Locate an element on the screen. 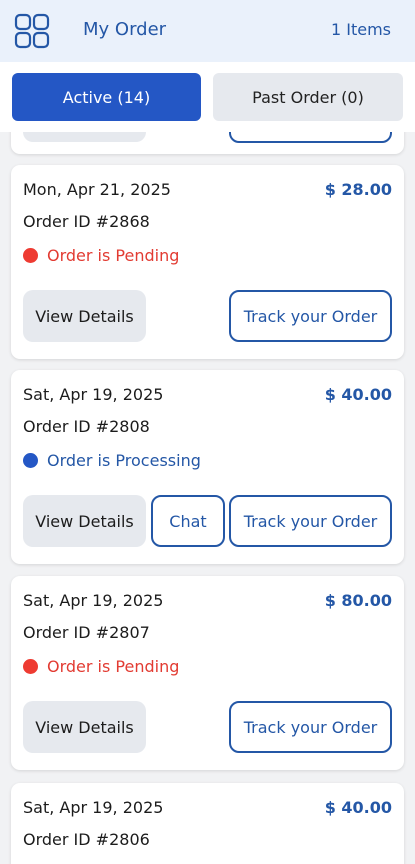  track-order-button is located at coordinates (310, 137).